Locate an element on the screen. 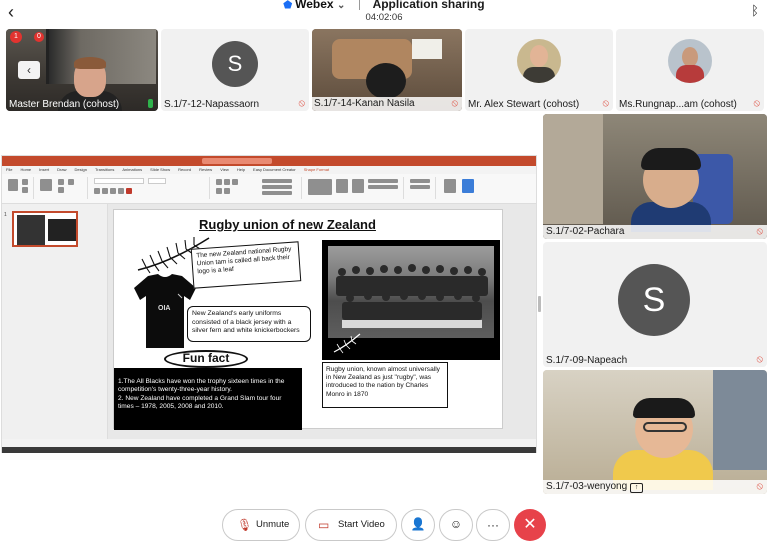  ribbon-group-paragraph is located at coordinates (257, 188).